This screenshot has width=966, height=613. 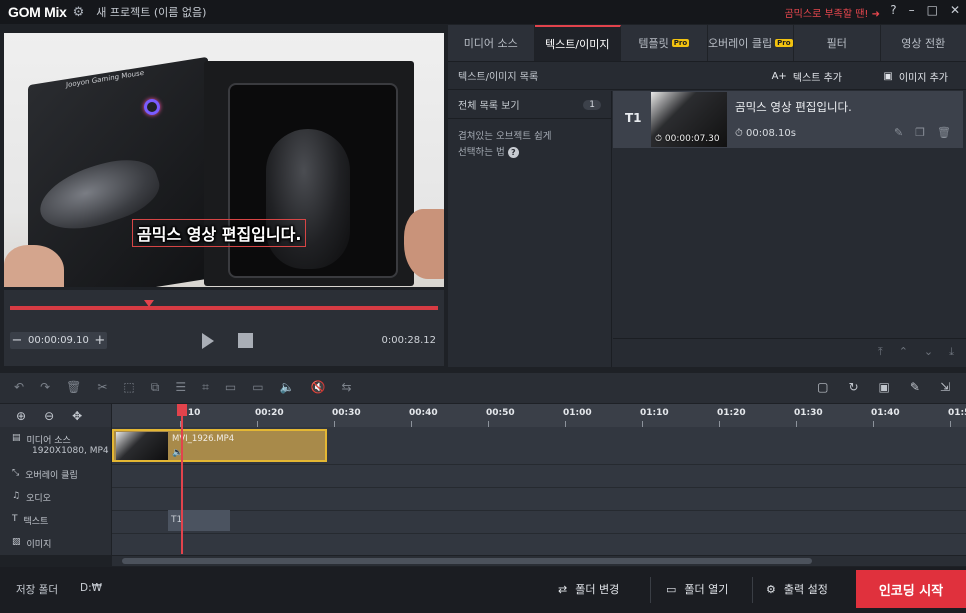 What do you see at coordinates (689, 119) in the screenshot?
I see `item-thumbnail: ⏱ 00:00:07.30` at bounding box center [689, 119].